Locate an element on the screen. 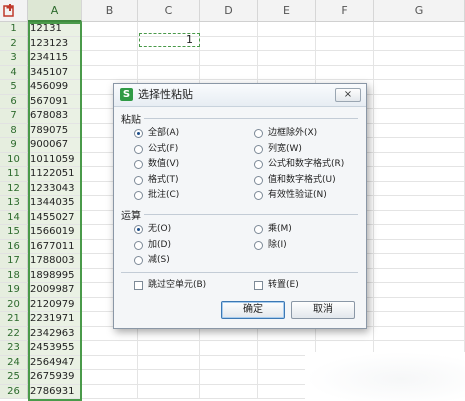 The image size is (465, 401). cell-a: 567091 is located at coordinates (55, 101).